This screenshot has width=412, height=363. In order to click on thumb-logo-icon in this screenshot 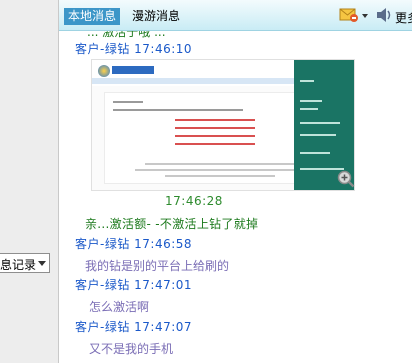, I will do `click(104, 71)`.